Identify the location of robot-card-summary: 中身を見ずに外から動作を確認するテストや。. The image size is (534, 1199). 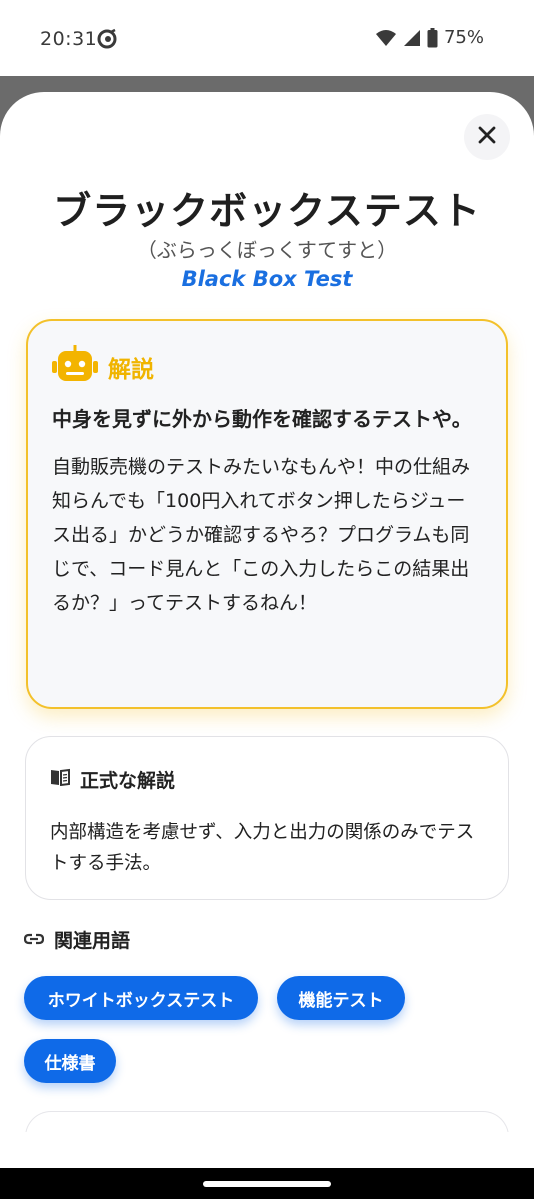
(262, 419).